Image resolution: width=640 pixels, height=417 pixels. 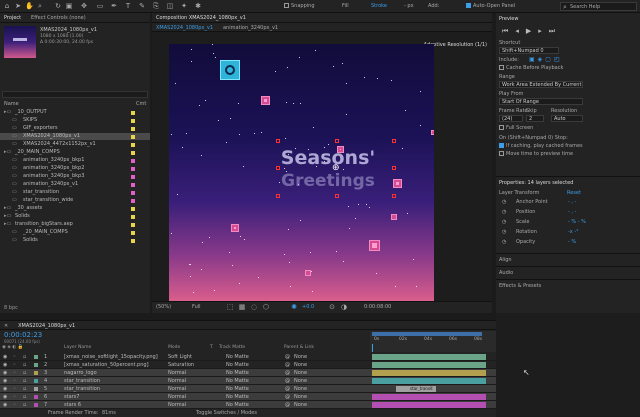 I want to click on transparency-grid-icon: ▦, so click(x=242, y=307).